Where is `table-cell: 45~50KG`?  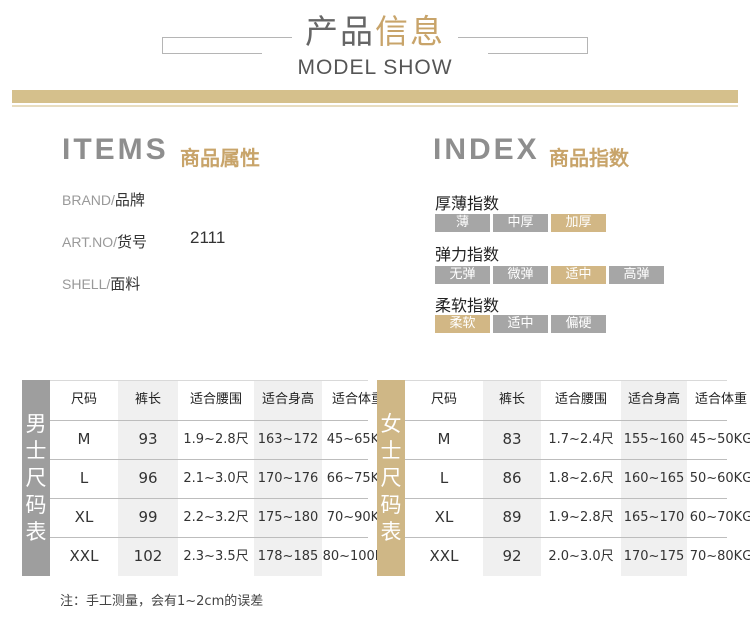 table-cell: 45~50KG is located at coordinates (719, 439).